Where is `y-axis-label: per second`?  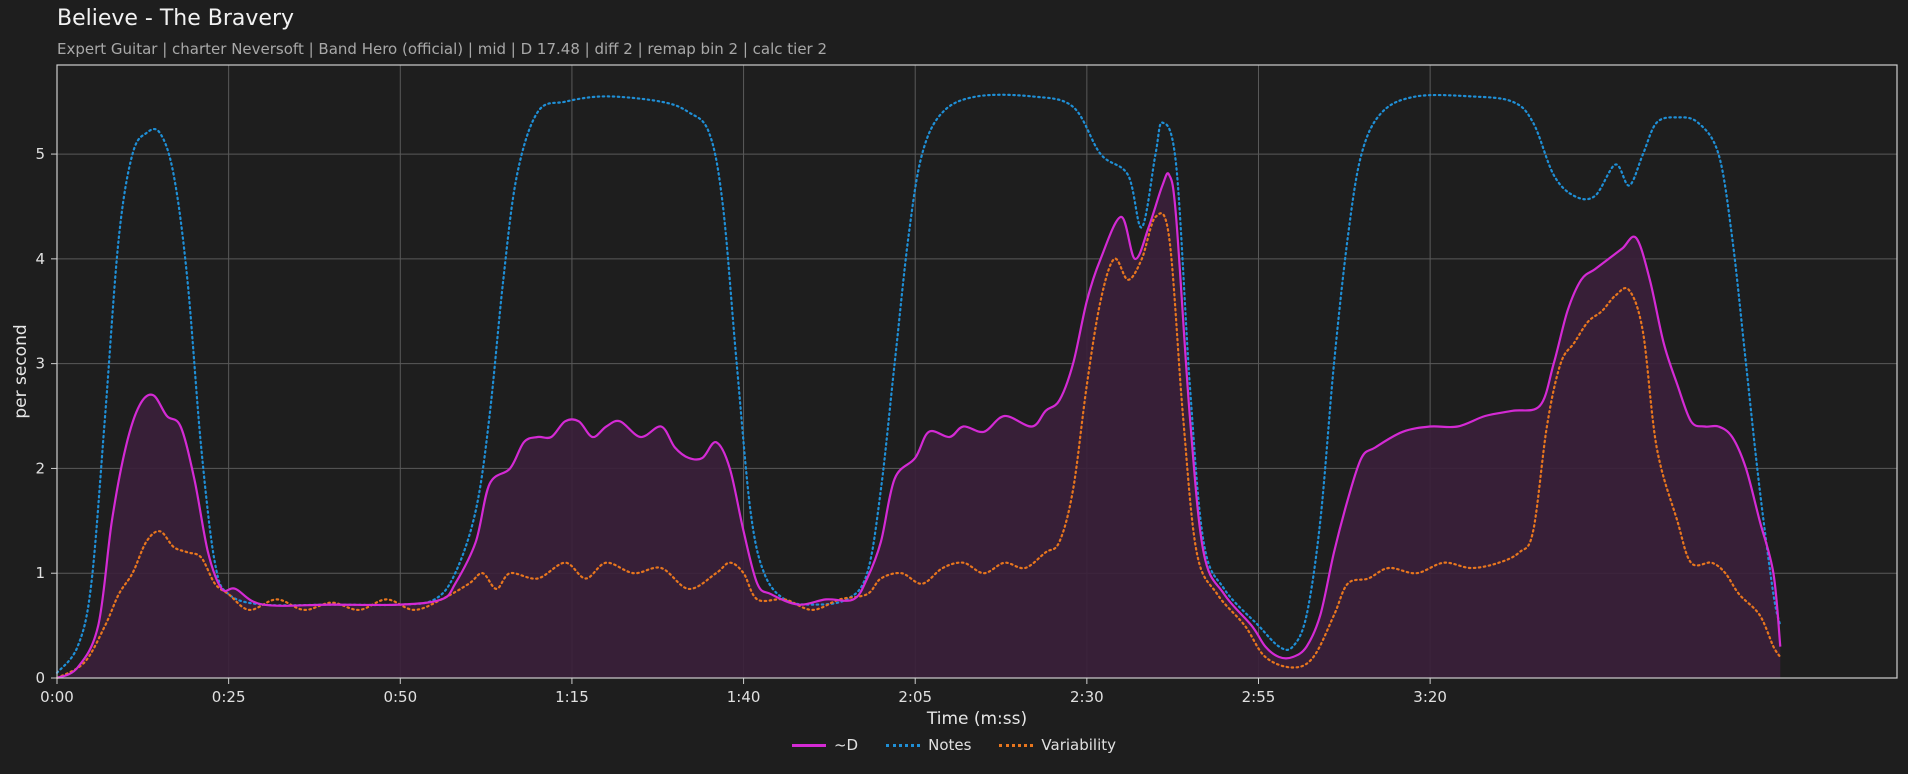 y-axis-label: per second is located at coordinates (21, 371).